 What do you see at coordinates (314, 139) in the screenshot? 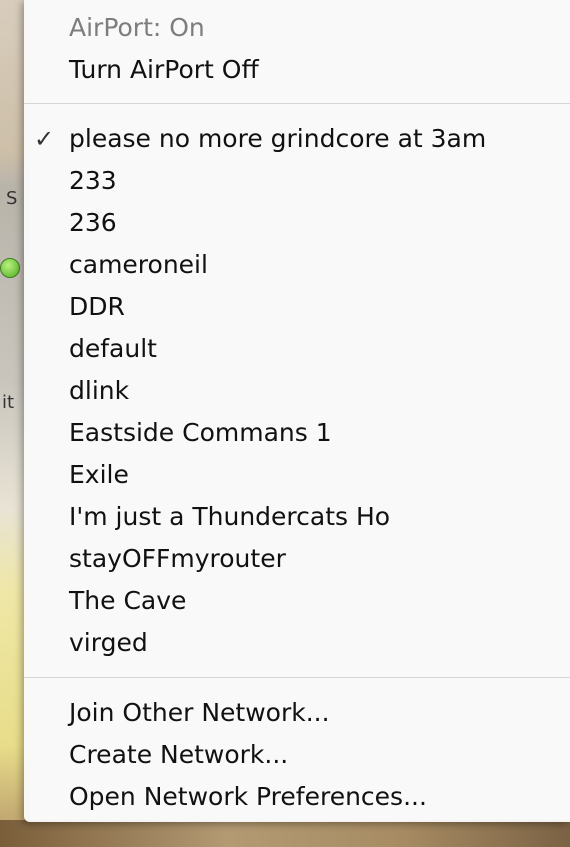
I see `network-item-selected: please no more grindcore at 3am` at bounding box center [314, 139].